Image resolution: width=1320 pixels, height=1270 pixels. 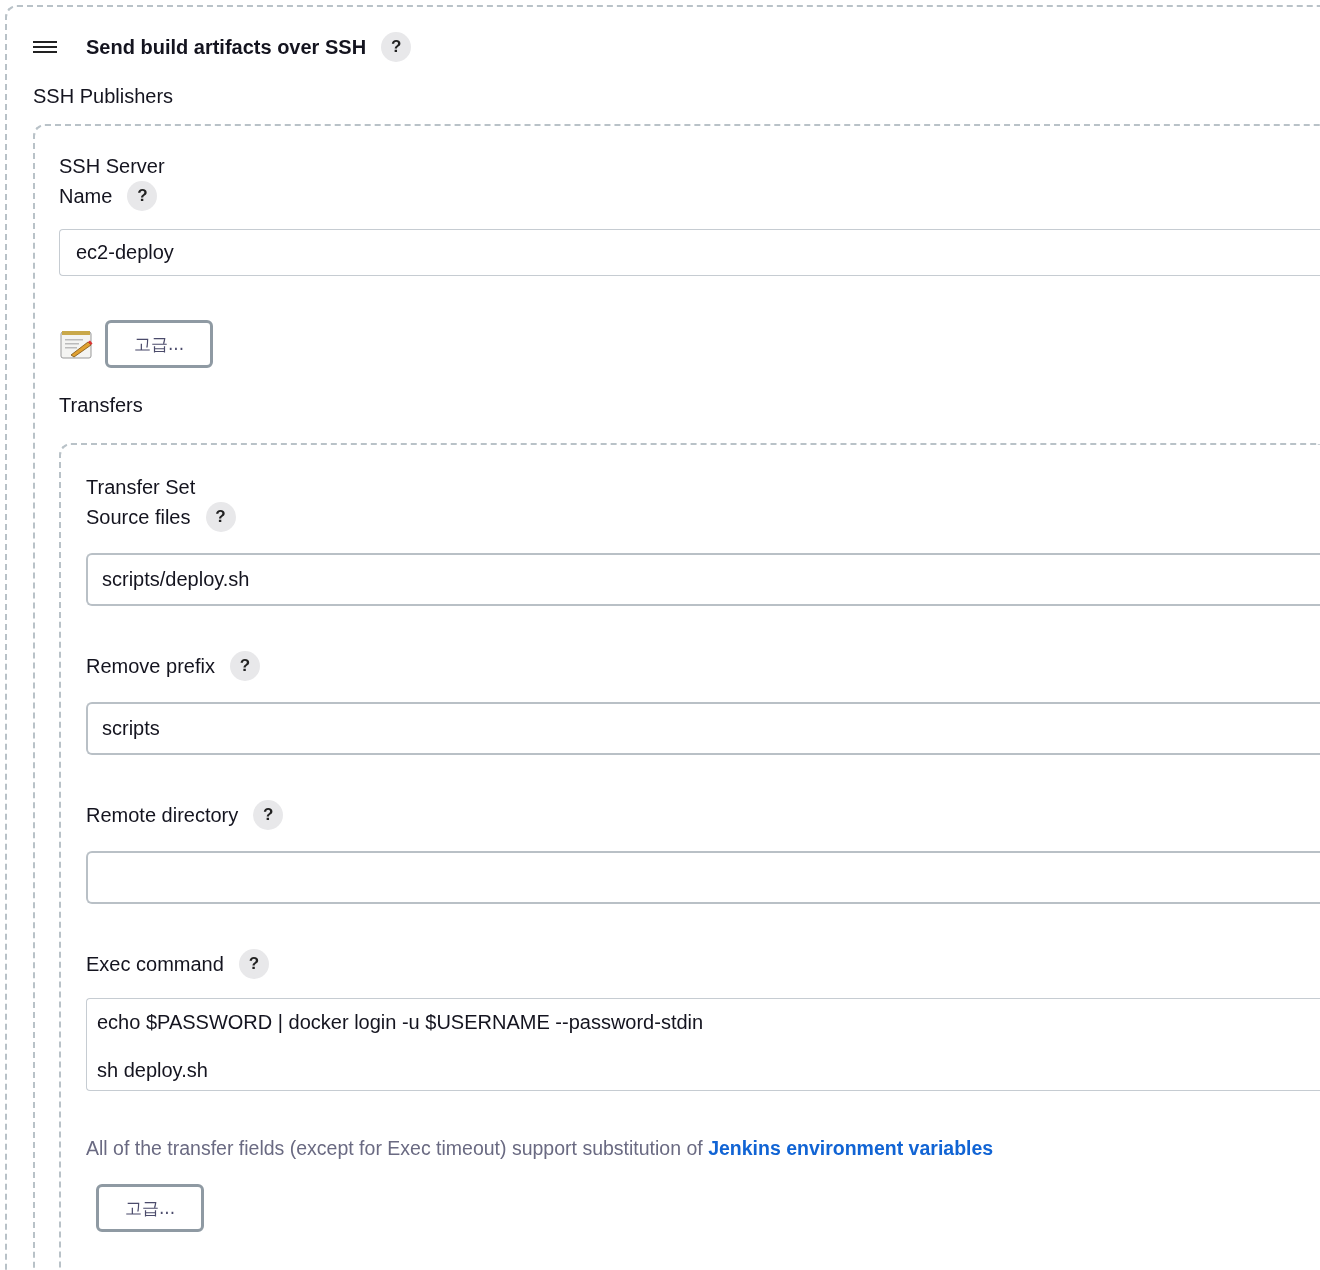 I want to click on command-line: echo $PASSWORD | docker login -u $USERNAME --password-stdin, so click(x=401, y=1022).